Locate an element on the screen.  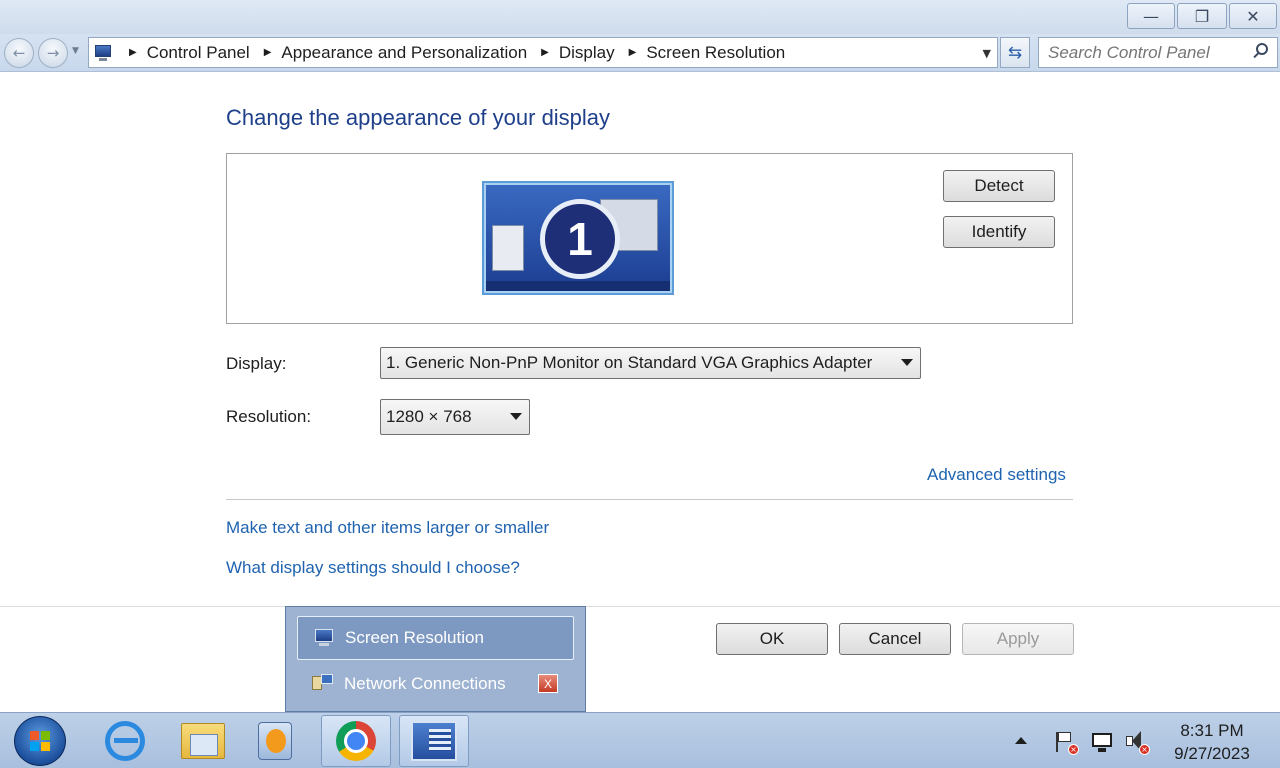
internet-explorer-icon is located at coordinates (125, 741).